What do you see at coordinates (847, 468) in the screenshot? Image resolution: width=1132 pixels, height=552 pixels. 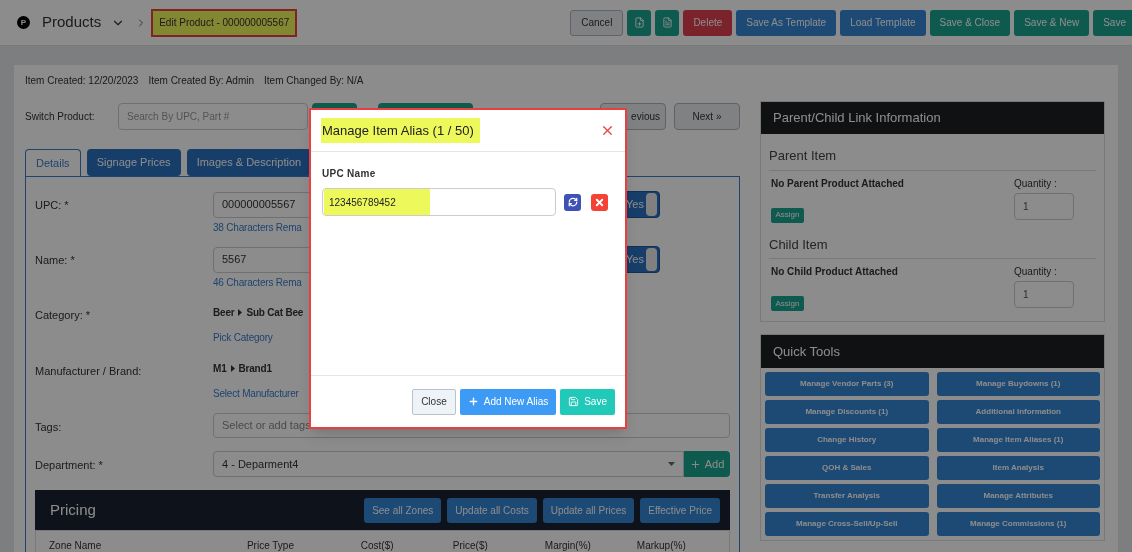 I see `quick-tool-button: QOH & Sales` at bounding box center [847, 468].